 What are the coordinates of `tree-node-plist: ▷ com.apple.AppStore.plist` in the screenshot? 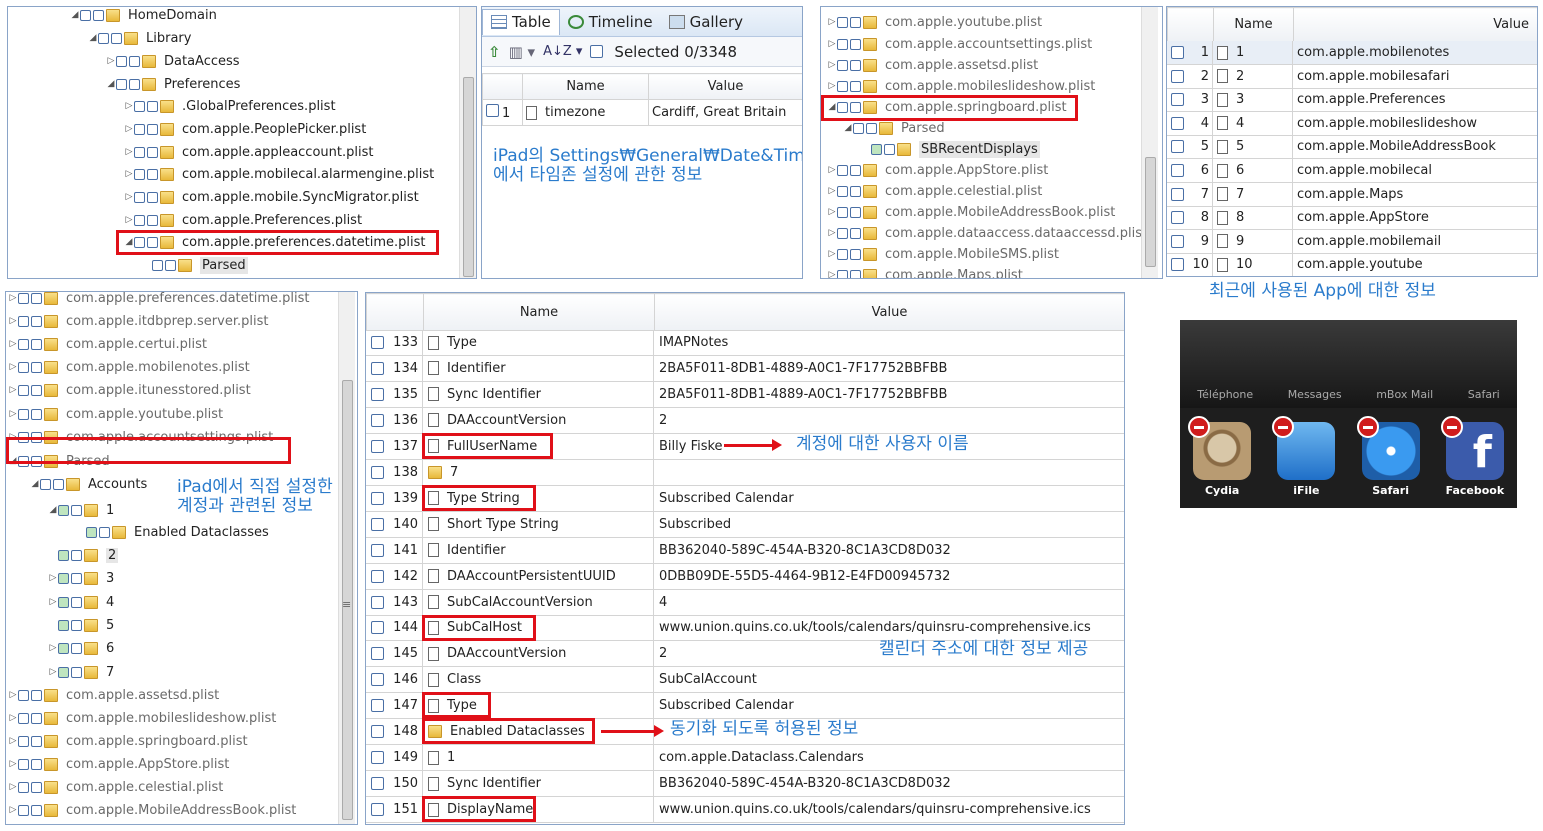 It's located at (938, 170).